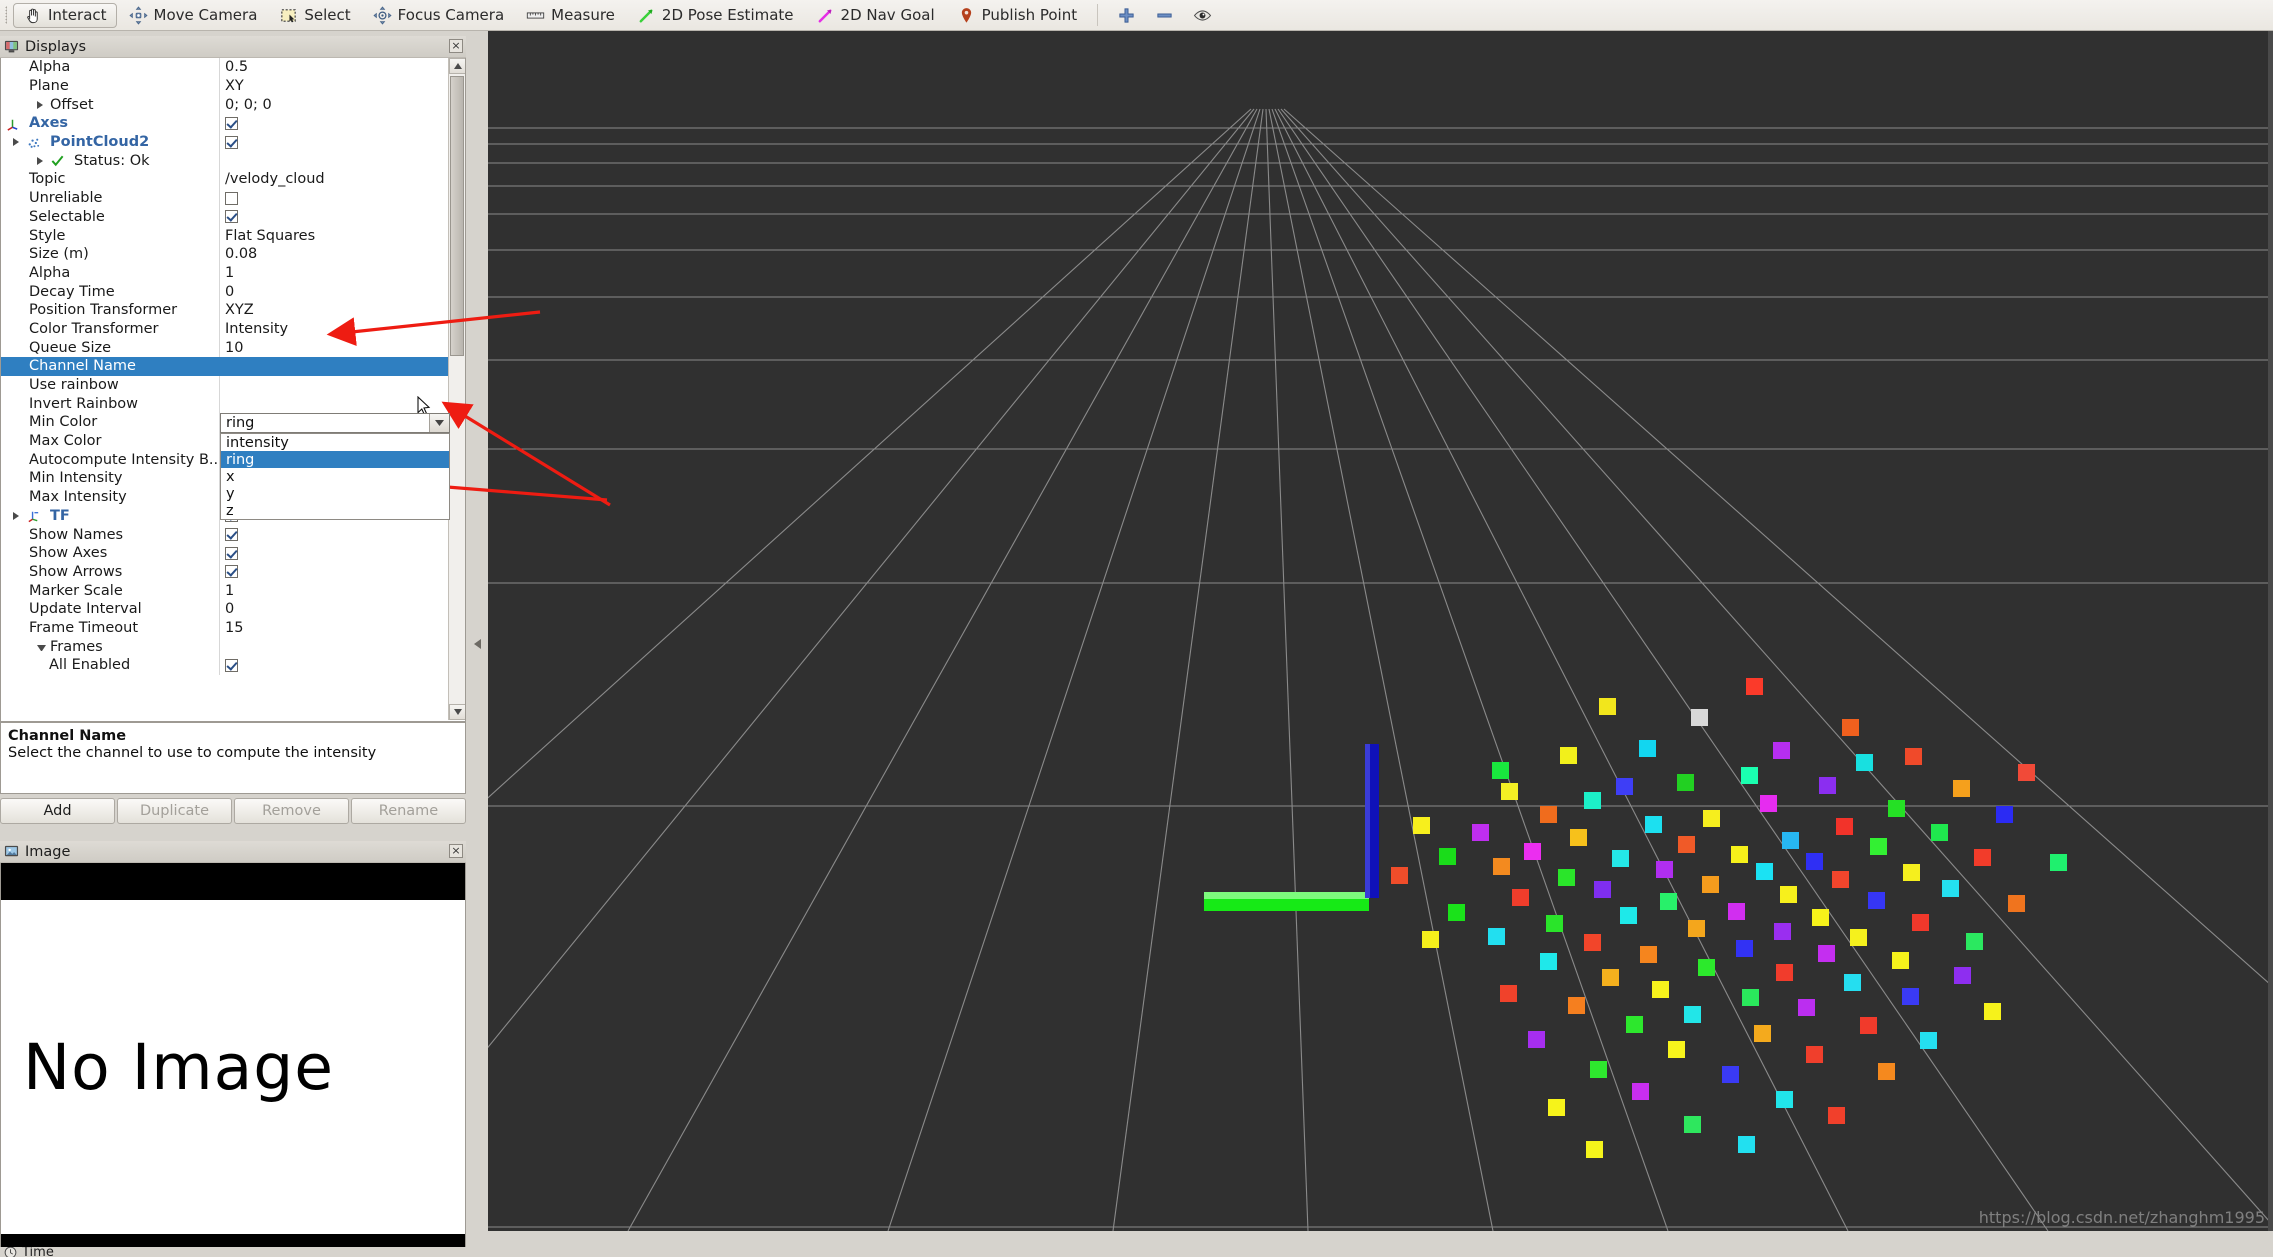 This screenshot has height=1257, width=2273. I want to click on property-row: Show Names, so click(225, 534).